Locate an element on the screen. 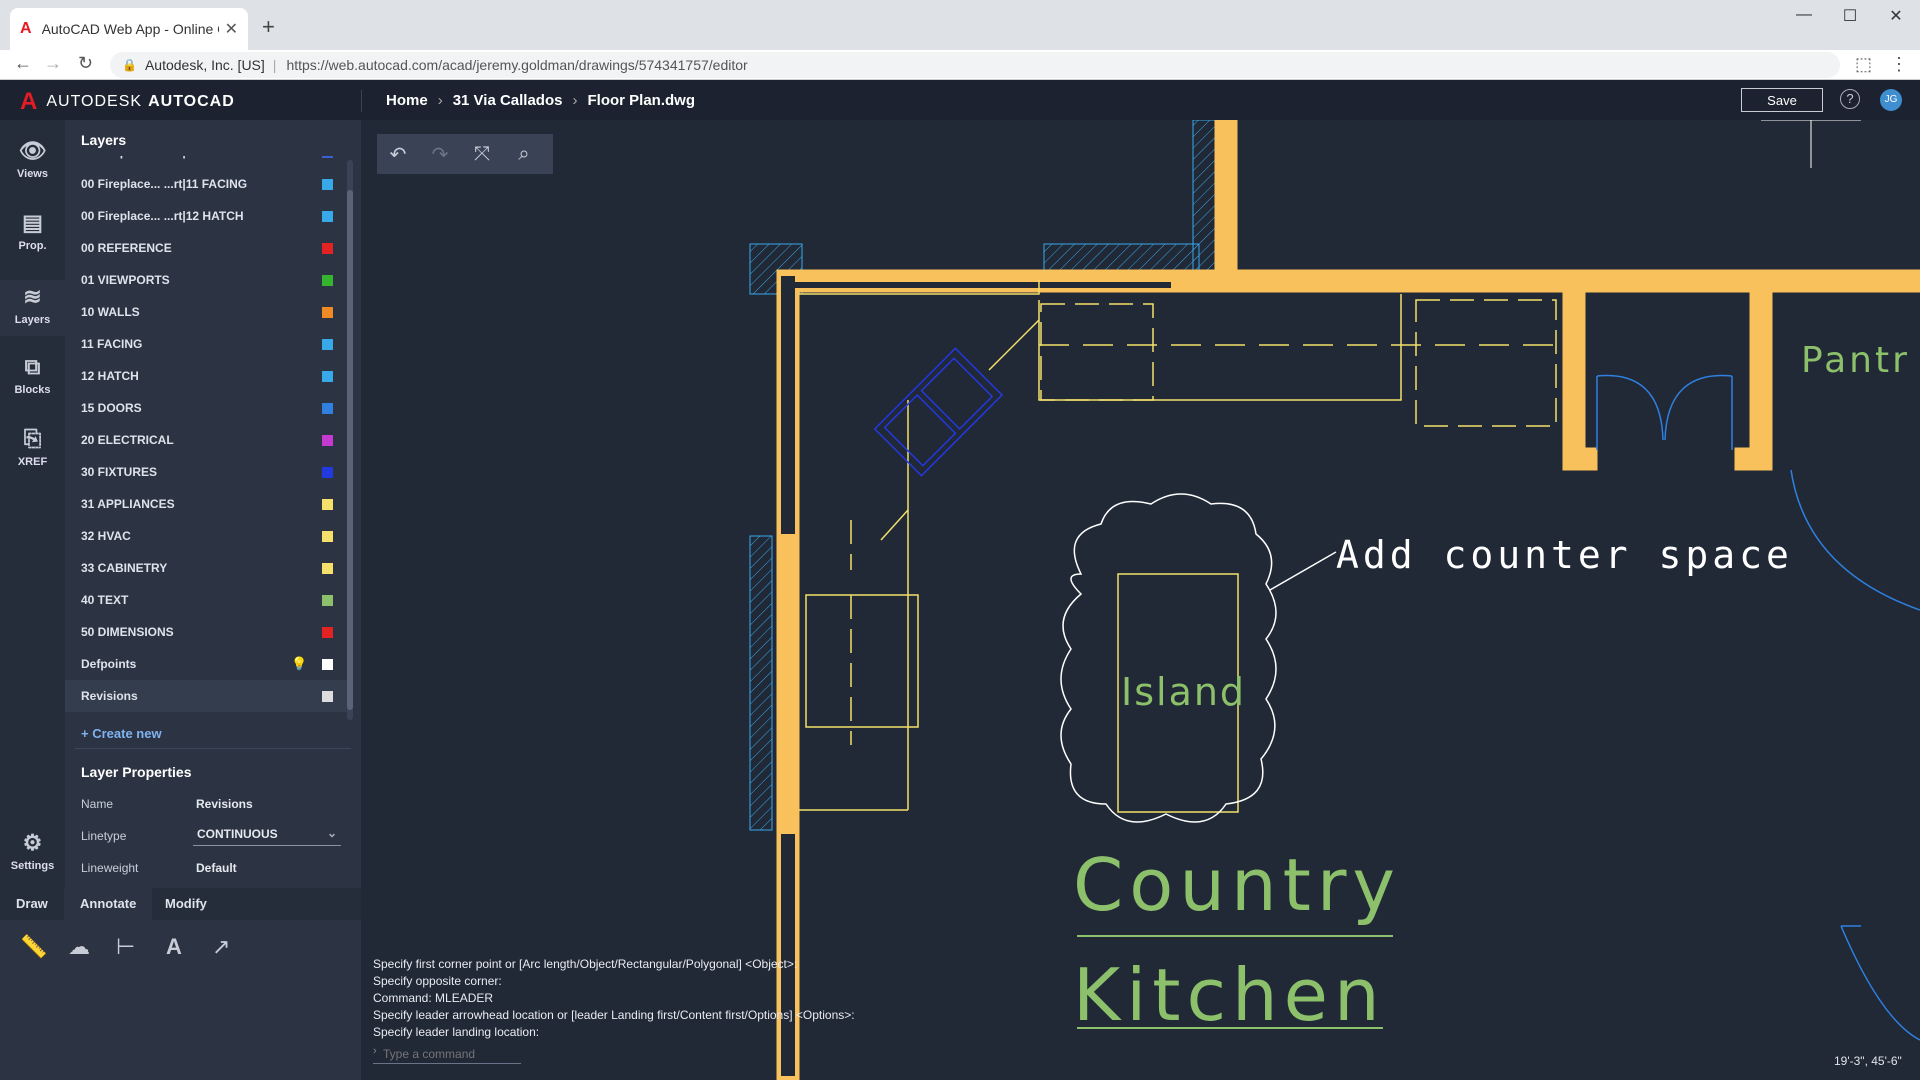 The height and width of the screenshot is (1080, 1920). layer-row: 31 APPLIANCES is located at coordinates (208, 504).